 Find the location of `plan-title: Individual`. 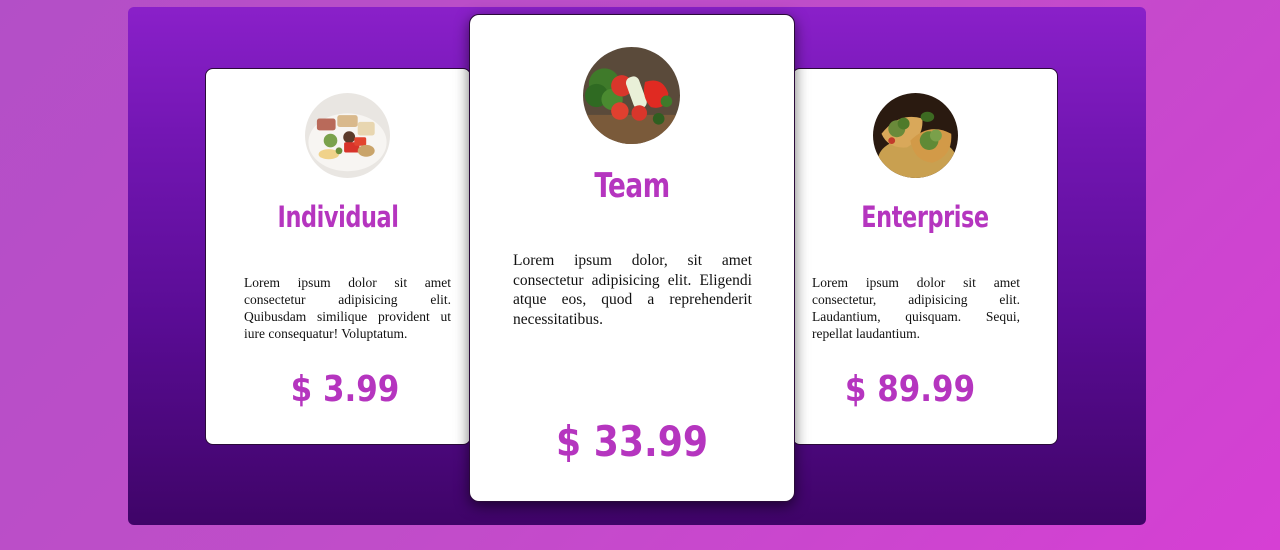

plan-title: Individual is located at coordinates (338, 217).